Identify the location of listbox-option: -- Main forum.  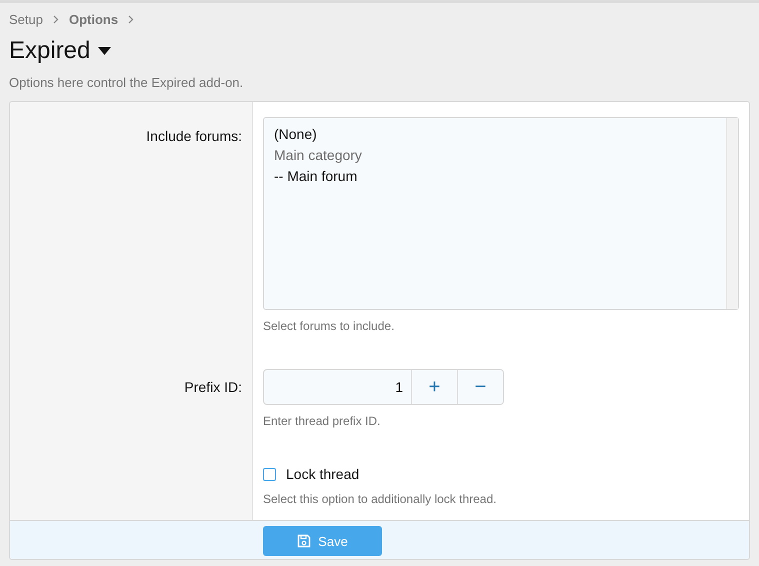
(495, 176).